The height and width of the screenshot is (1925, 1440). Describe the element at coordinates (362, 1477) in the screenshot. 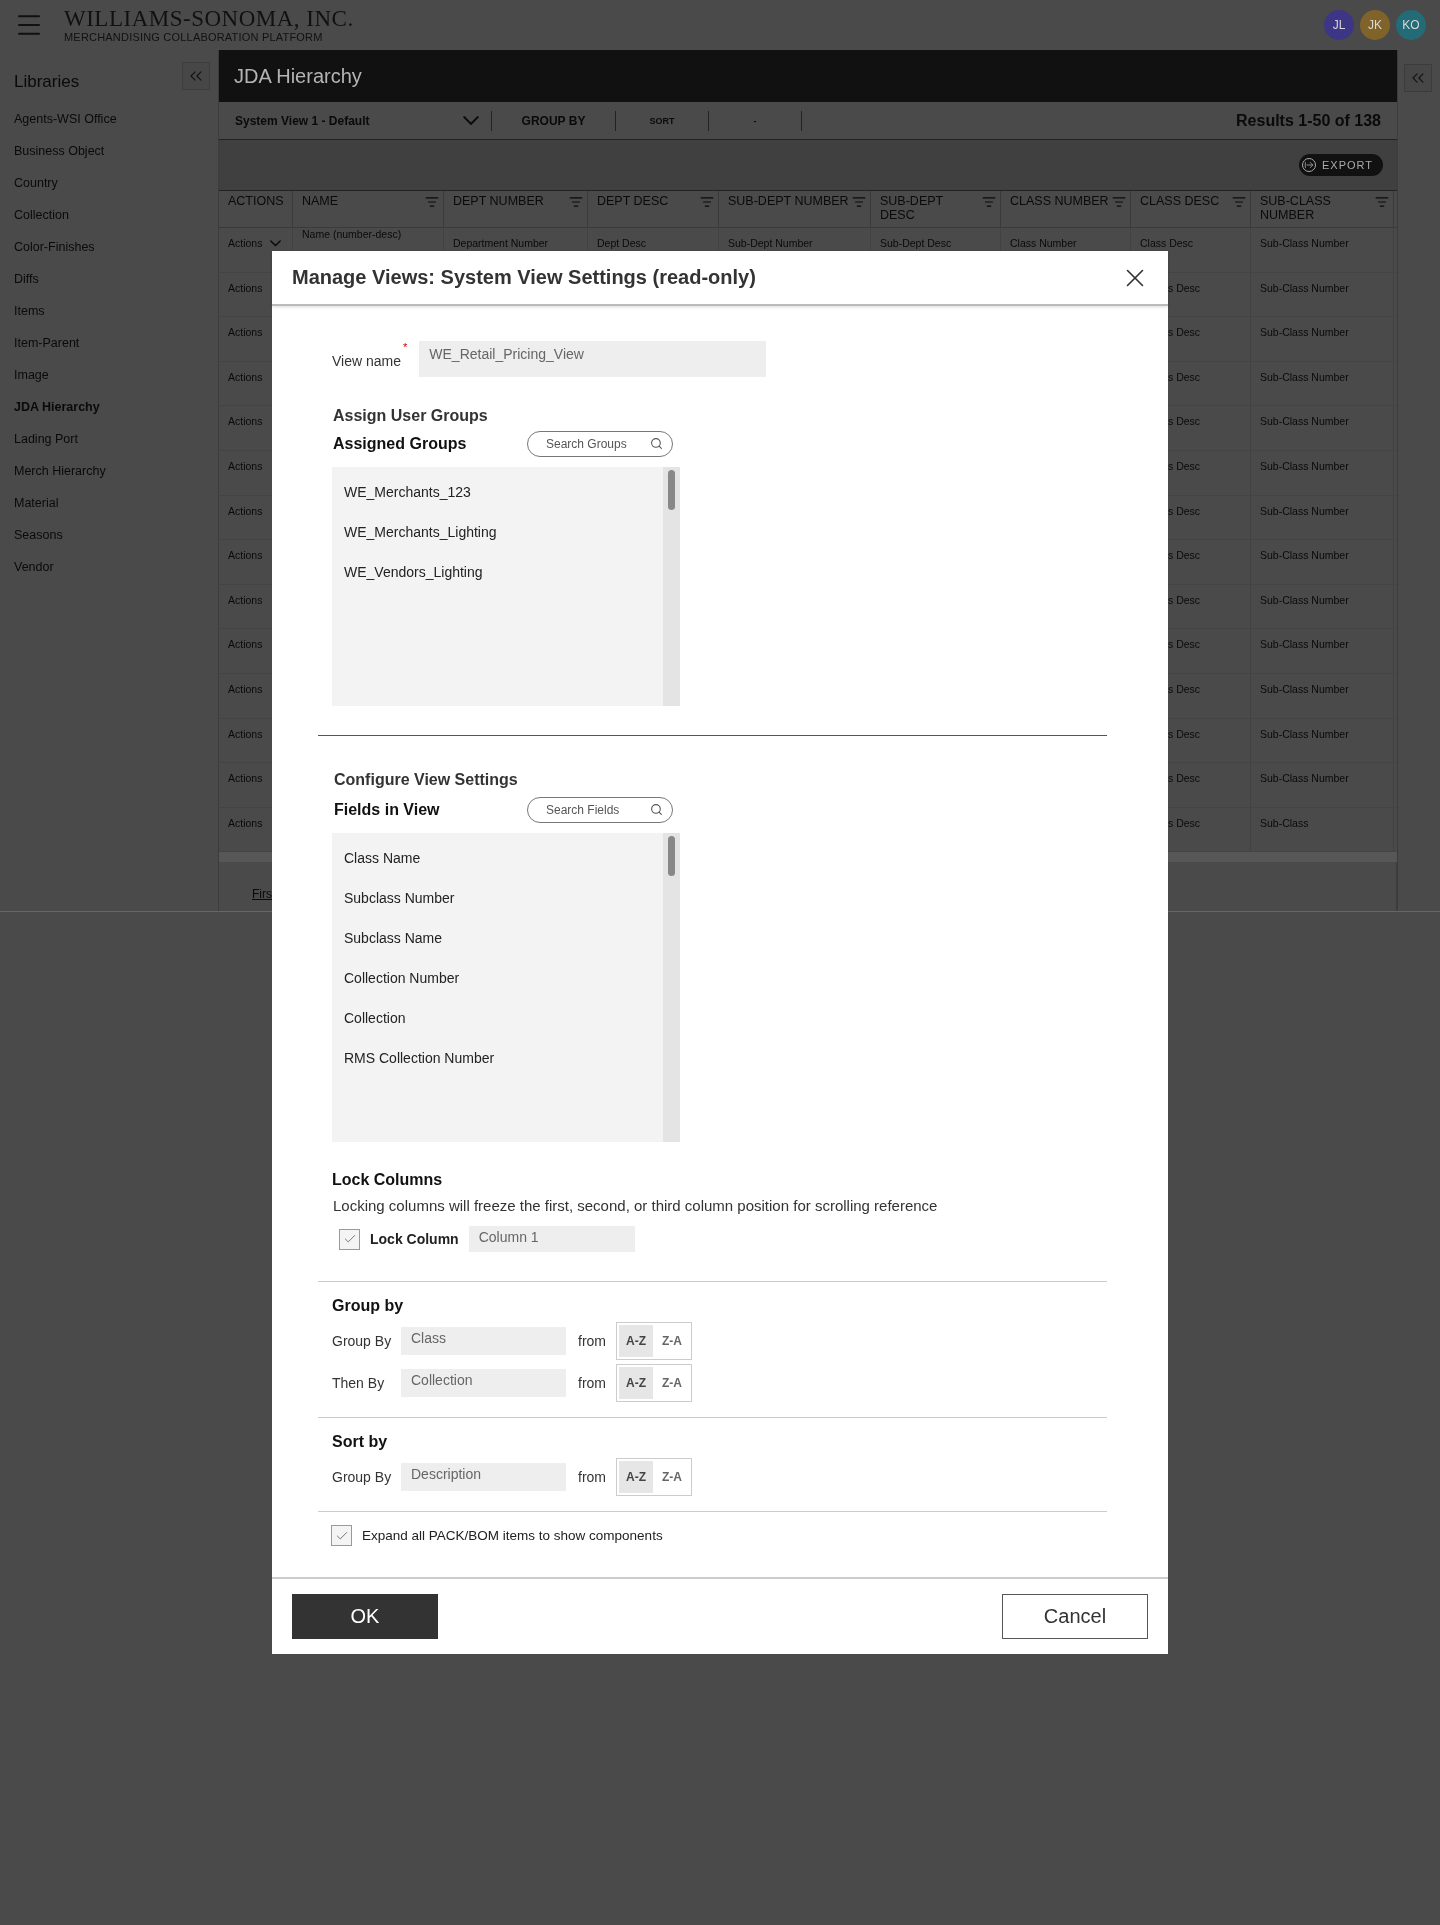

I see `field-label: Group By` at that location.